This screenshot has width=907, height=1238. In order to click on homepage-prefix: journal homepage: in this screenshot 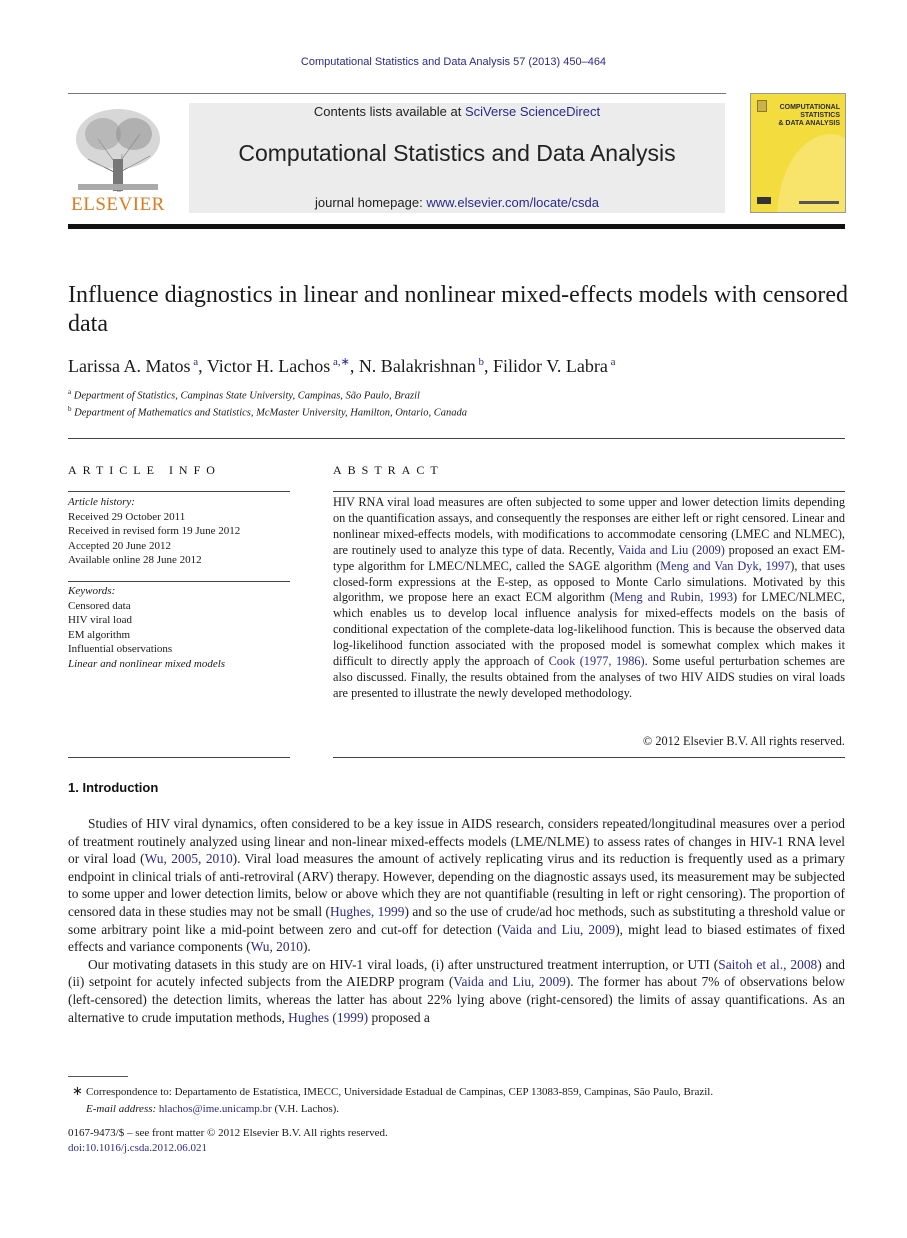, I will do `click(371, 202)`.